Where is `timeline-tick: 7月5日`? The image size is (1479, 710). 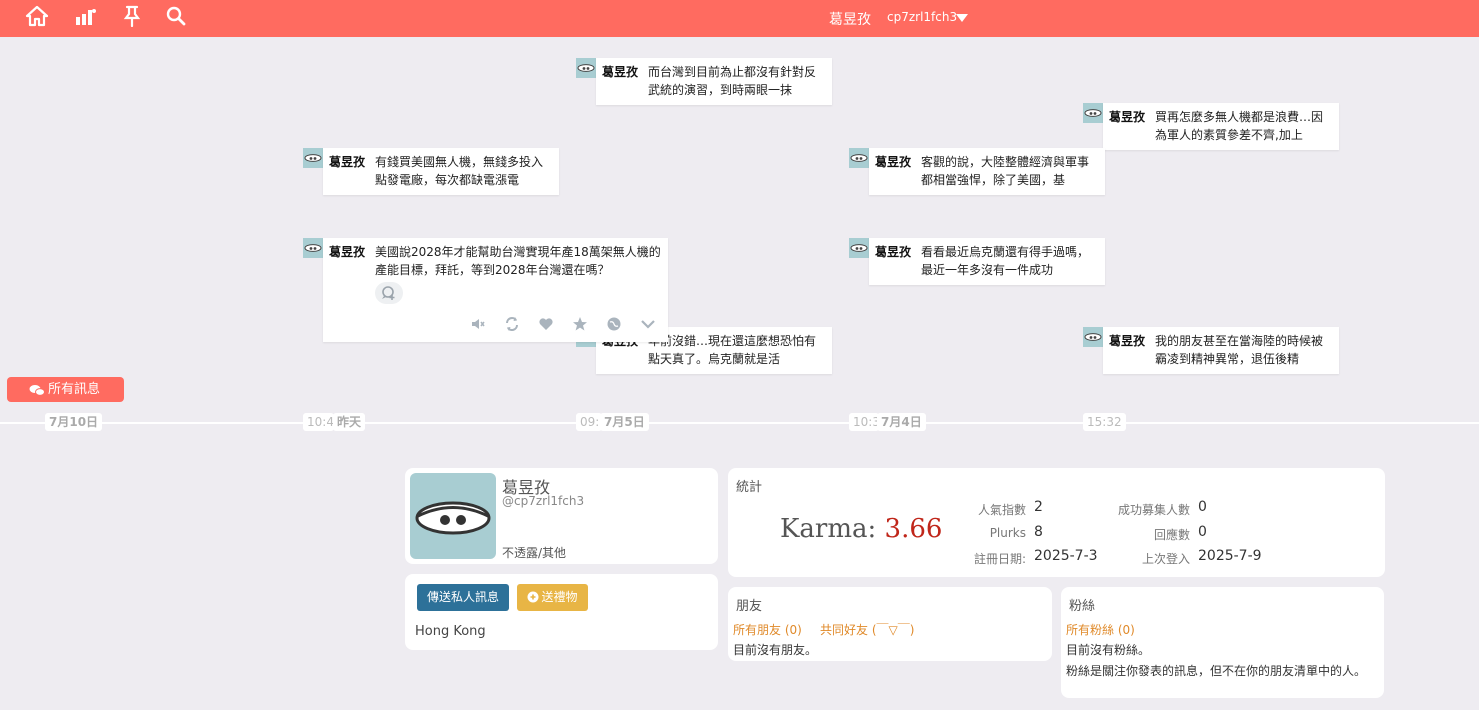
timeline-tick: 7月5日 is located at coordinates (624, 422).